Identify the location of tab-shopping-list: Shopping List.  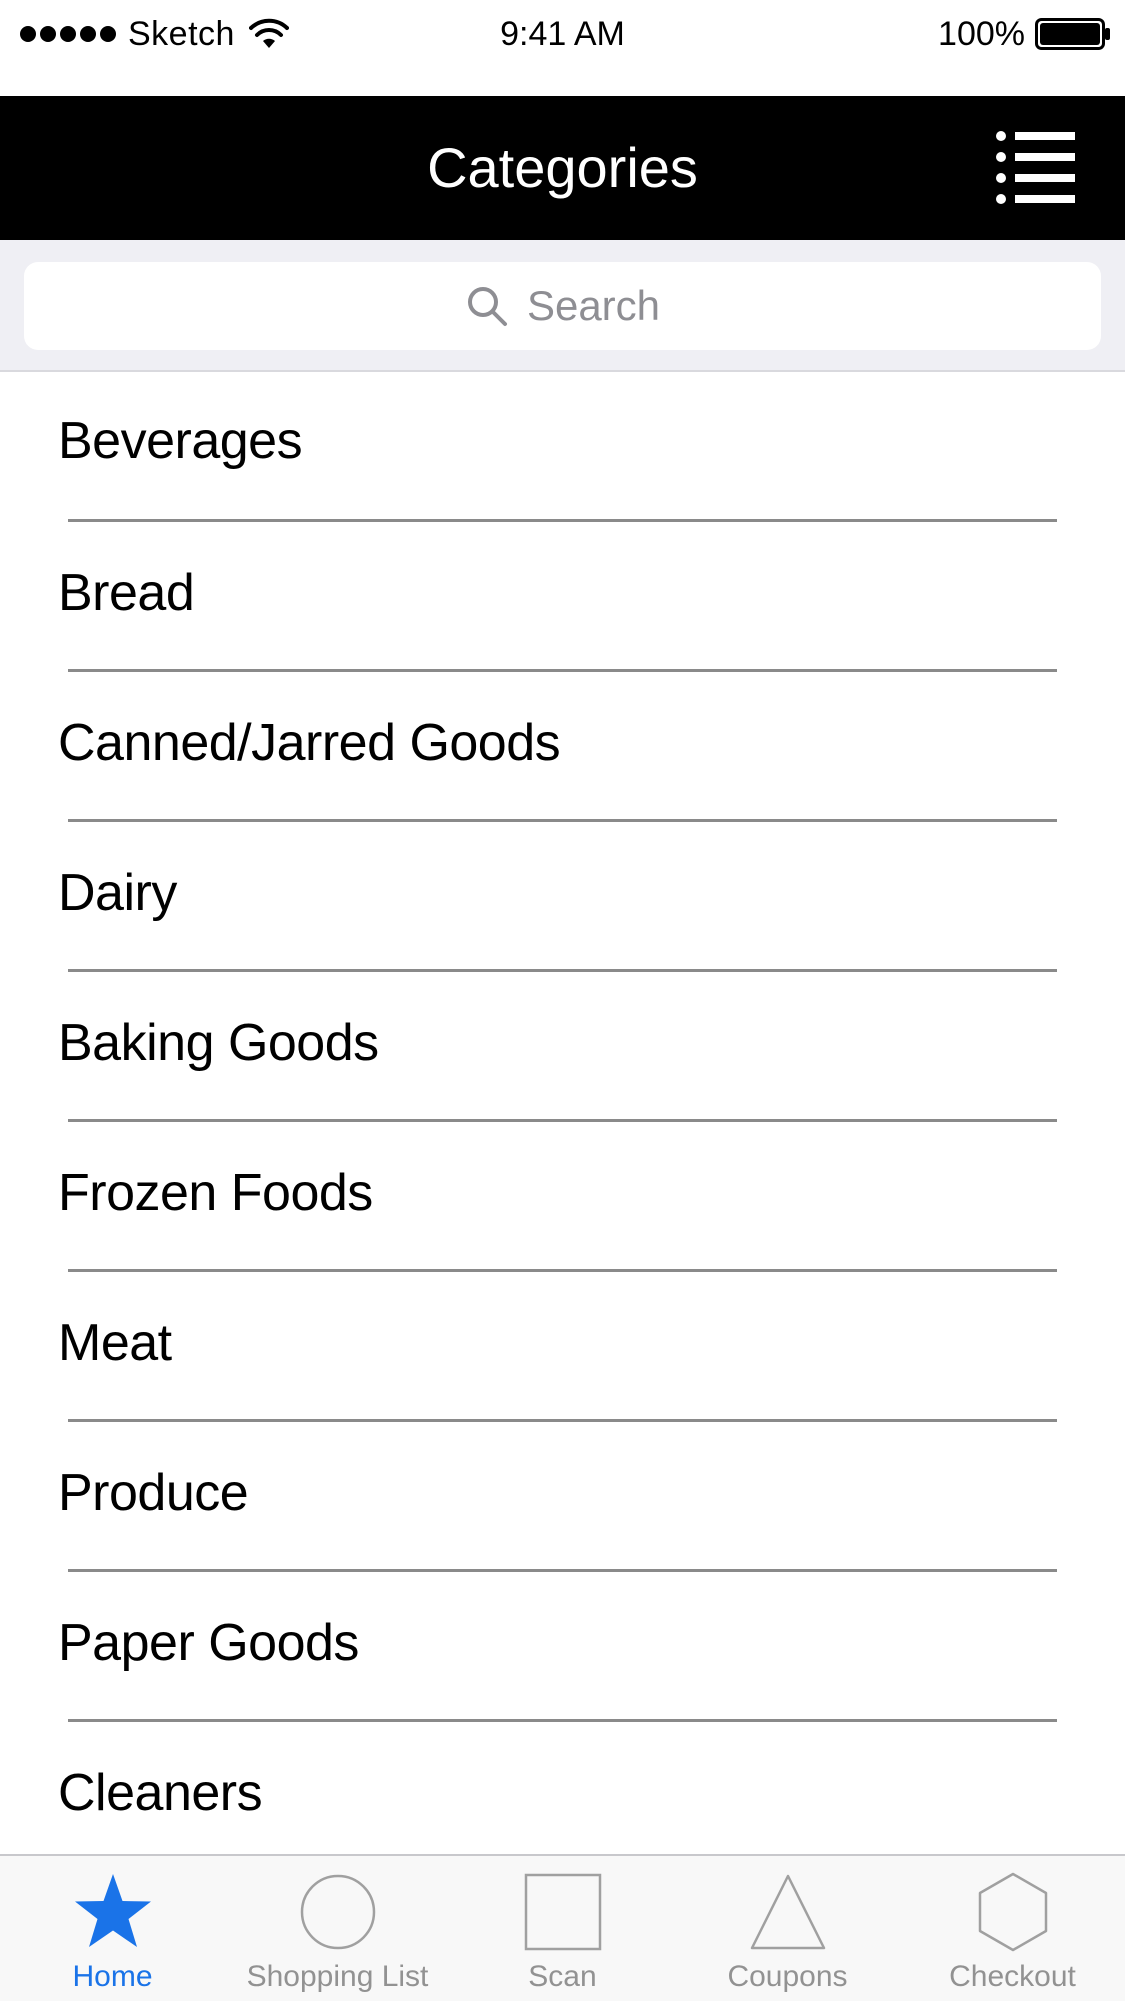
(337, 1928).